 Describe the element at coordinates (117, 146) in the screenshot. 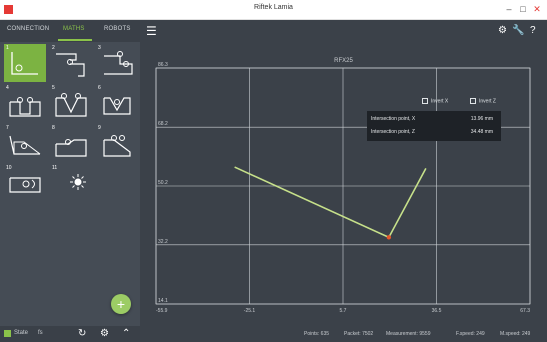

I see `slope-edge-icon` at that location.